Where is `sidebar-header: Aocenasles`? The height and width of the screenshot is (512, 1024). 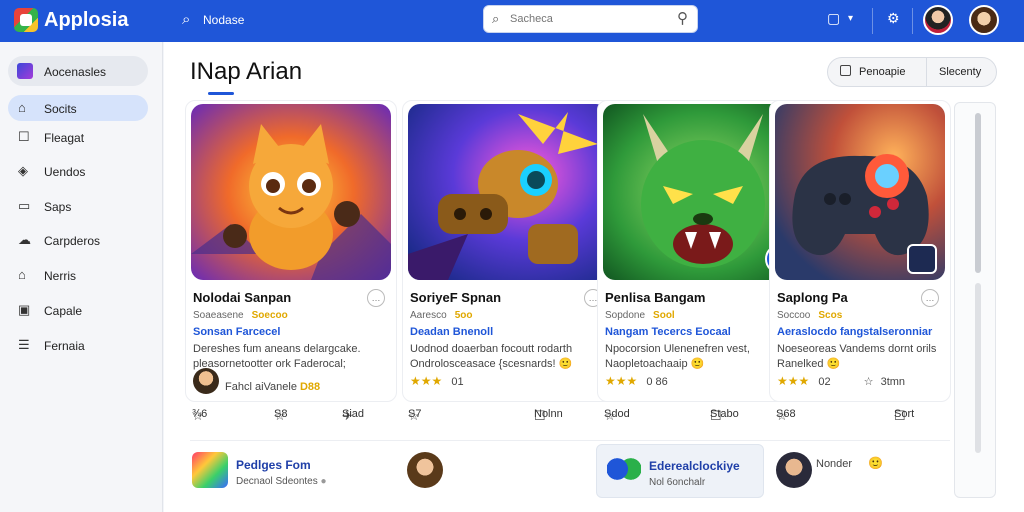
sidebar-header: Aocenasles is located at coordinates (78, 71).